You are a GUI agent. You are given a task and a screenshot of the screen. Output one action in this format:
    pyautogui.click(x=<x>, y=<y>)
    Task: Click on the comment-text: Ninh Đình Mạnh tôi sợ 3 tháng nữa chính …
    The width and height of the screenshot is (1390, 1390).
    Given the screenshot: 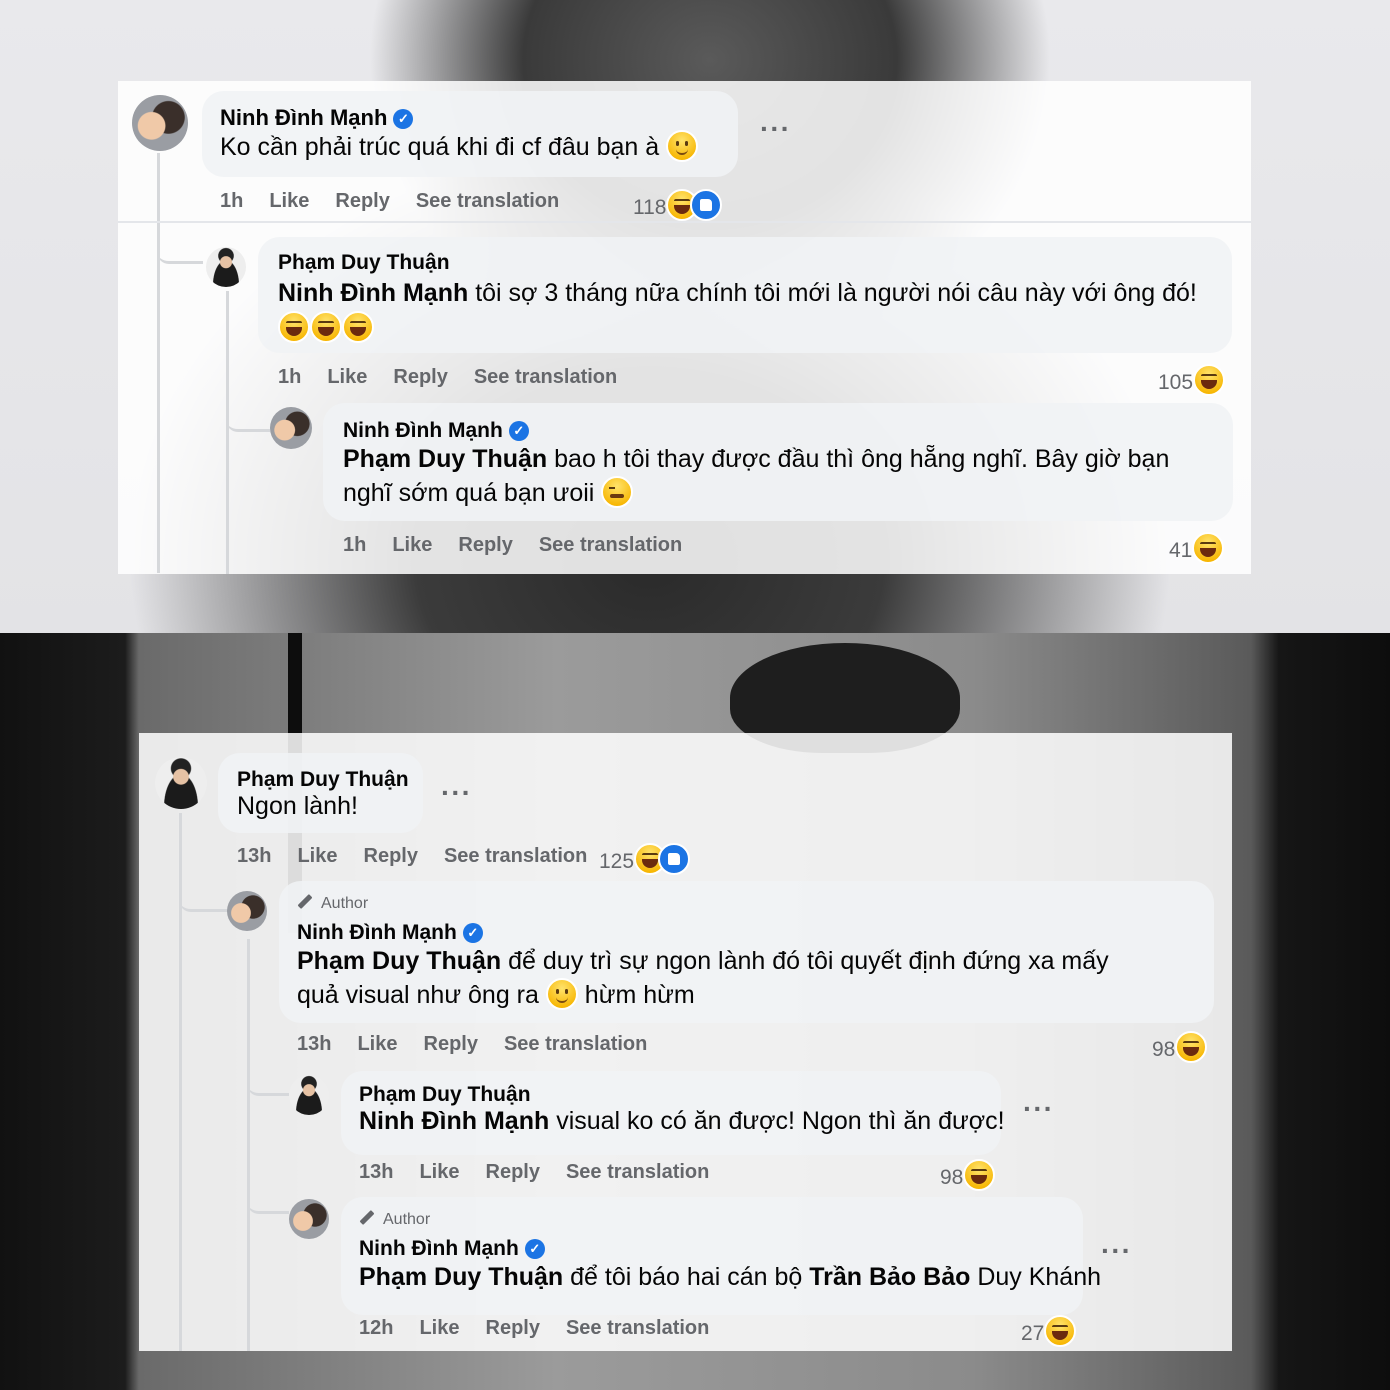 What is the action you would take?
    pyautogui.click(x=737, y=293)
    